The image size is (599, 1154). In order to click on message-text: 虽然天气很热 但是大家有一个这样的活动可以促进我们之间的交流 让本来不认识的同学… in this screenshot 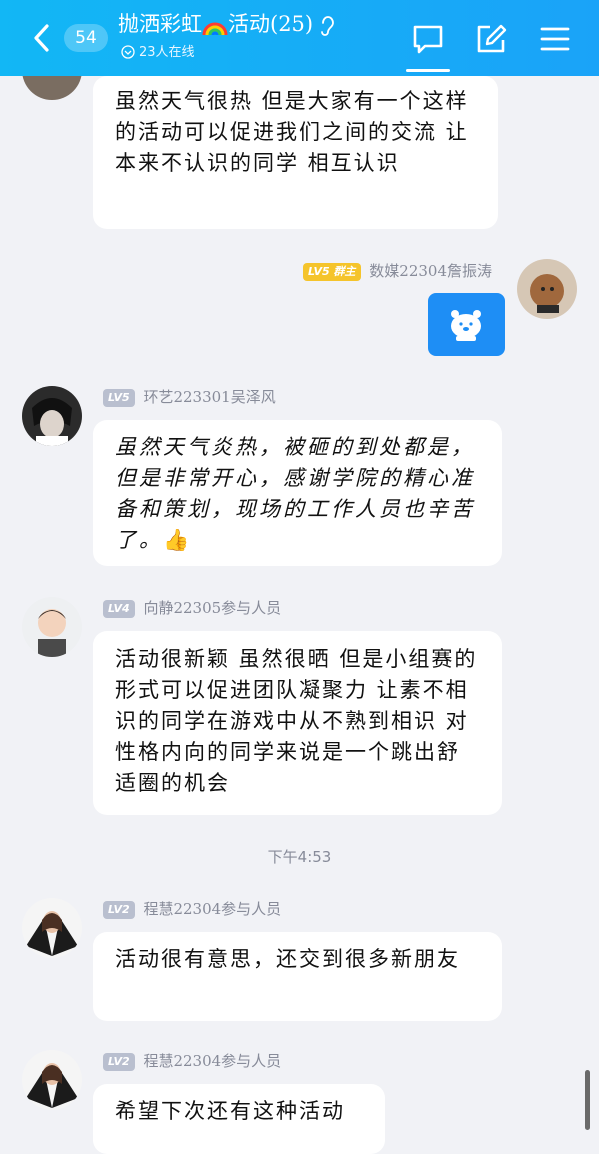, I will do `click(292, 132)`.